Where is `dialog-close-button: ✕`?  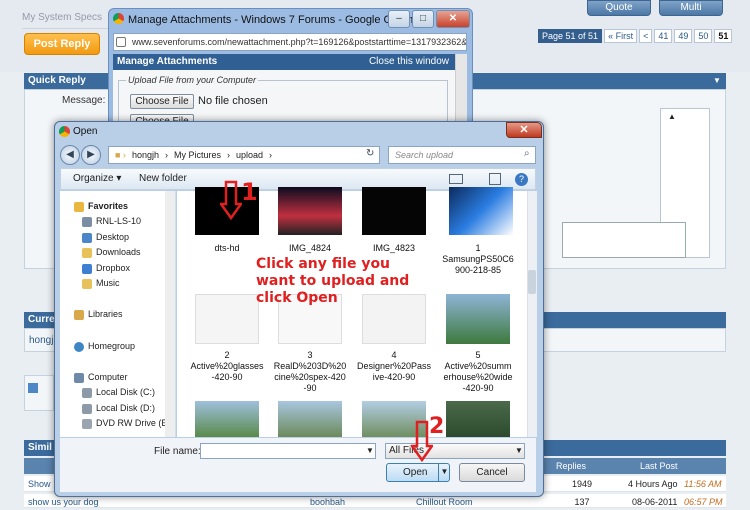
dialog-close-button: ✕ is located at coordinates (524, 130).